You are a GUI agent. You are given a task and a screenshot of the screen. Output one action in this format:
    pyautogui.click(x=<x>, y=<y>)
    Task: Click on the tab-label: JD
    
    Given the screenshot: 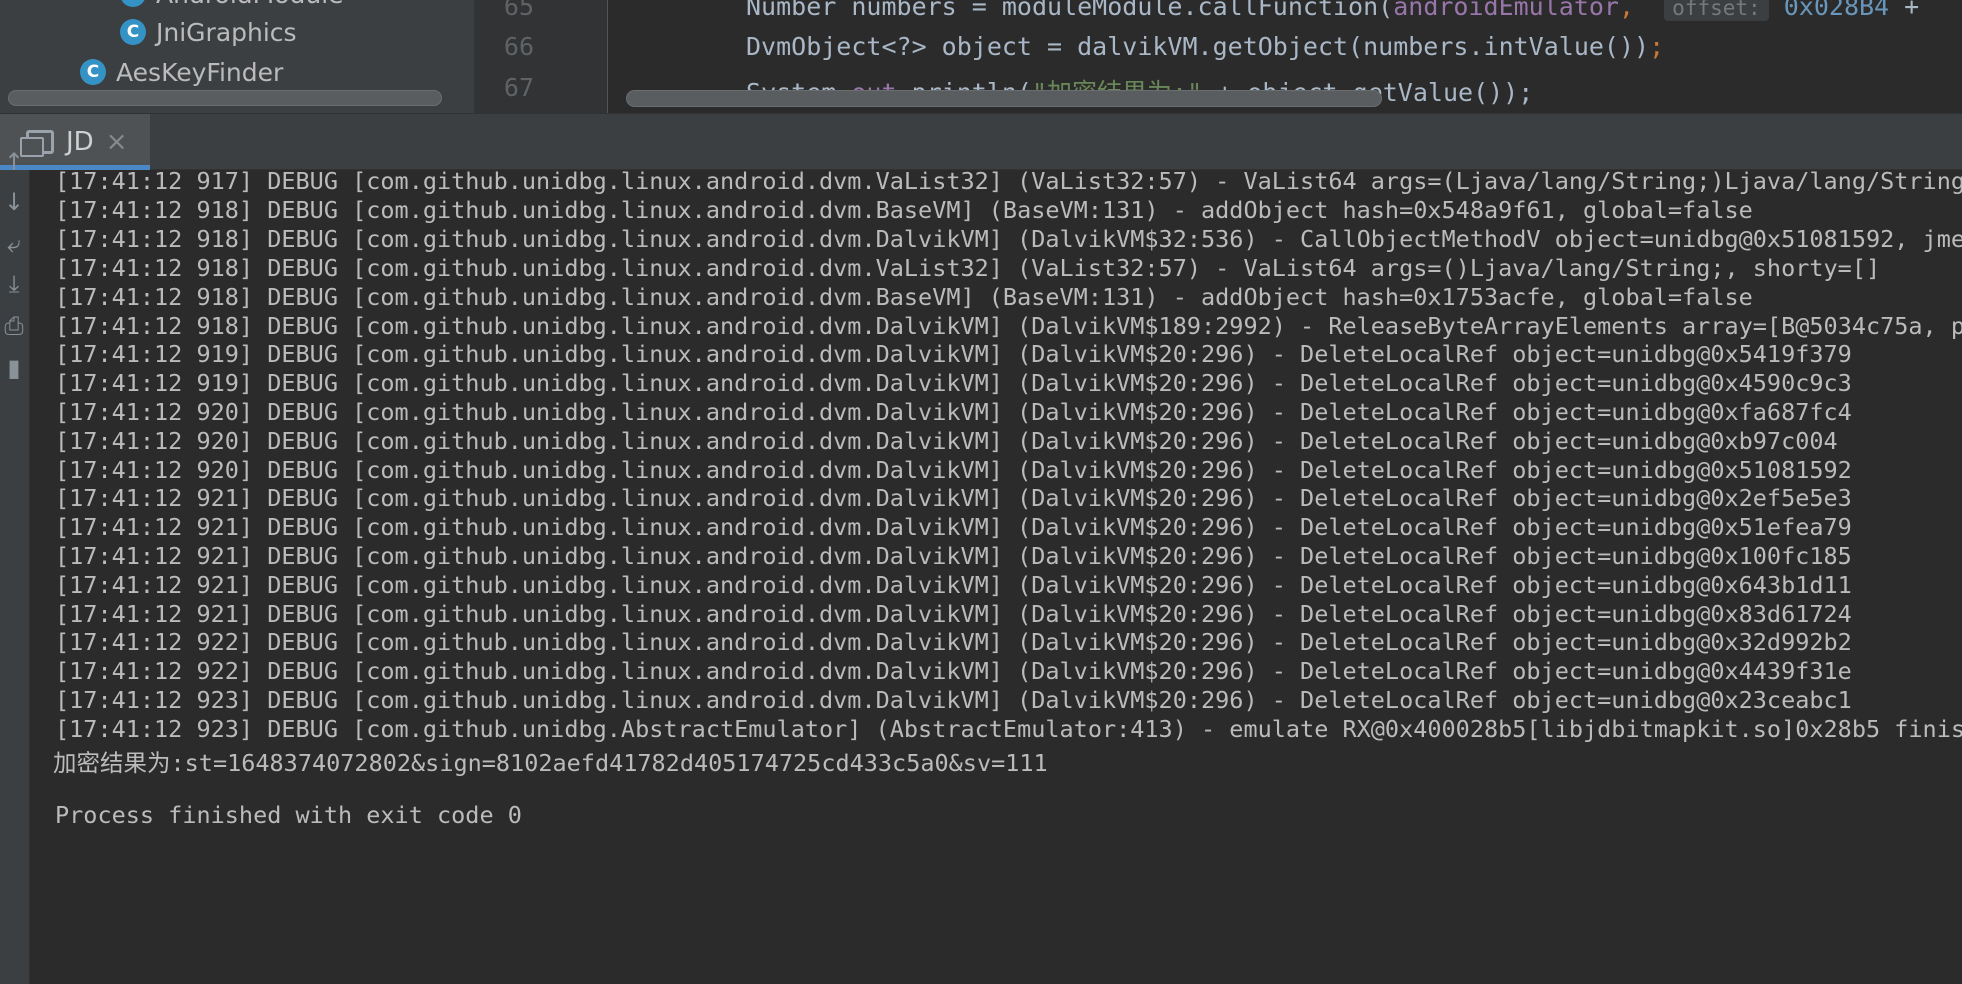 What is the action you would take?
    pyautogui.click(x=80, y=142)
    